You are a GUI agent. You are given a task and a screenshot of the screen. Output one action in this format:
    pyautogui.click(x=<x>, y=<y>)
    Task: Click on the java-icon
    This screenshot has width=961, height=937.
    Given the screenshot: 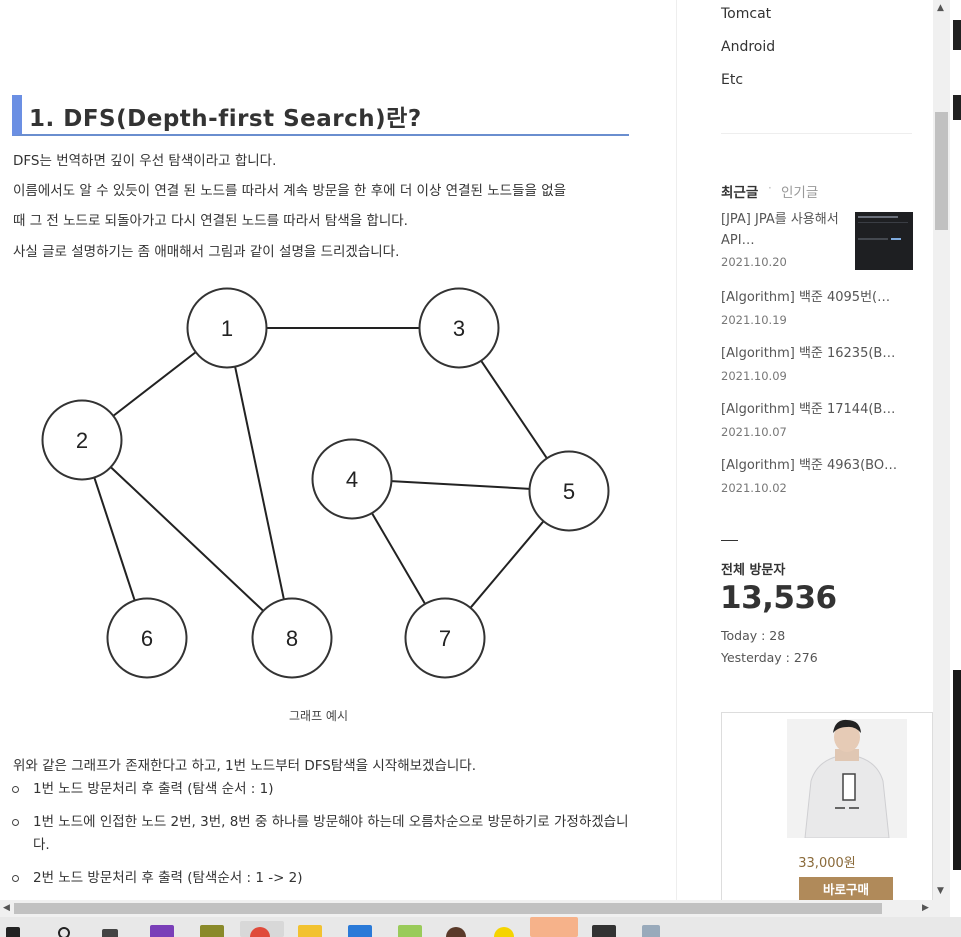 What is the action you would take?
    pyautogui.click(x=554, y=927)
    